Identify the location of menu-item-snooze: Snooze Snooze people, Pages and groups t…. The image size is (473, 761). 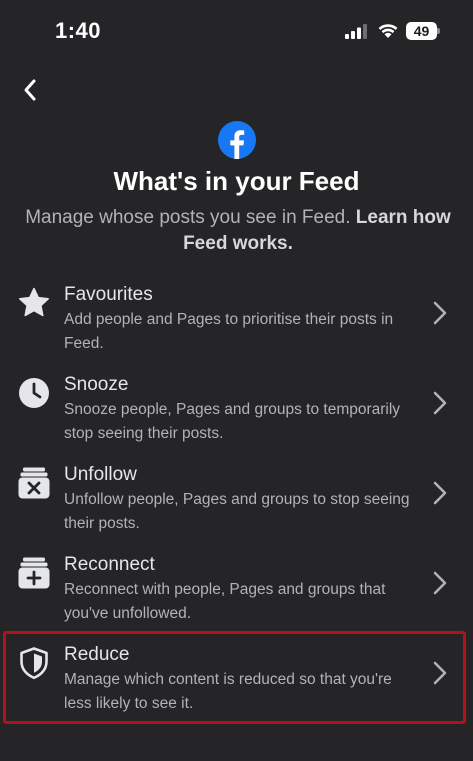
(236, 418).